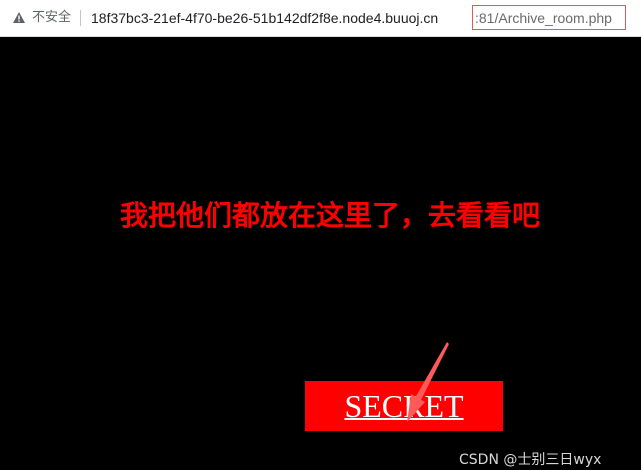 The width and height of the screenshot is (641, 470). I want to click on csdn-watermark: CSDN @士别三日wyx, so click(530, 460).